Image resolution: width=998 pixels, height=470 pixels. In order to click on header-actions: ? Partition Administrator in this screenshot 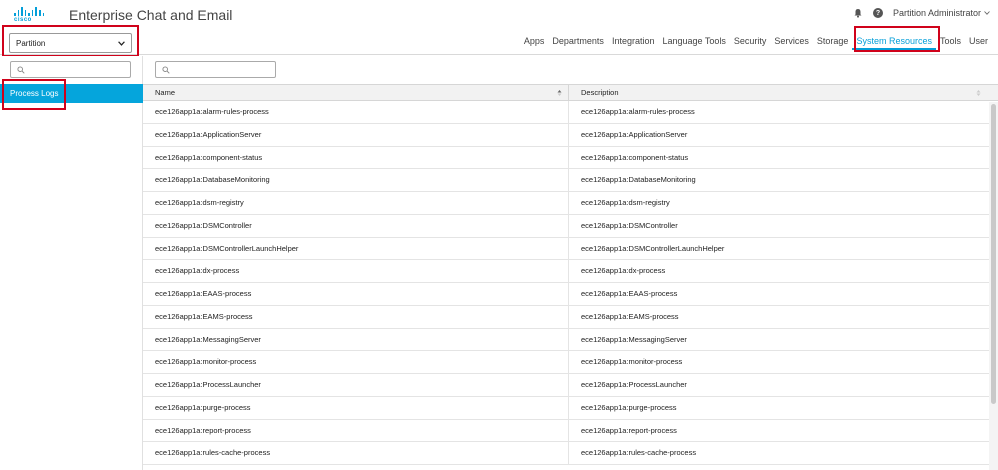, I will do `click(921, 13)`.